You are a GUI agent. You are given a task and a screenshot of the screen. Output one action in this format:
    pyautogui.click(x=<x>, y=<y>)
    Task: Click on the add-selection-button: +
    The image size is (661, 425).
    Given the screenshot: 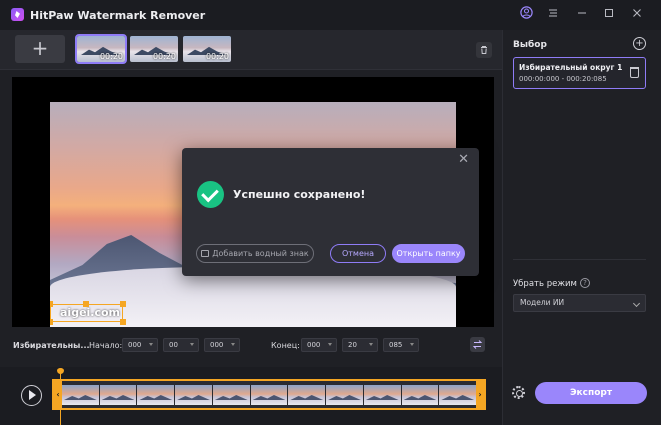 What is the action you would take?
    pyautogui.click(x=639, y=43)
    